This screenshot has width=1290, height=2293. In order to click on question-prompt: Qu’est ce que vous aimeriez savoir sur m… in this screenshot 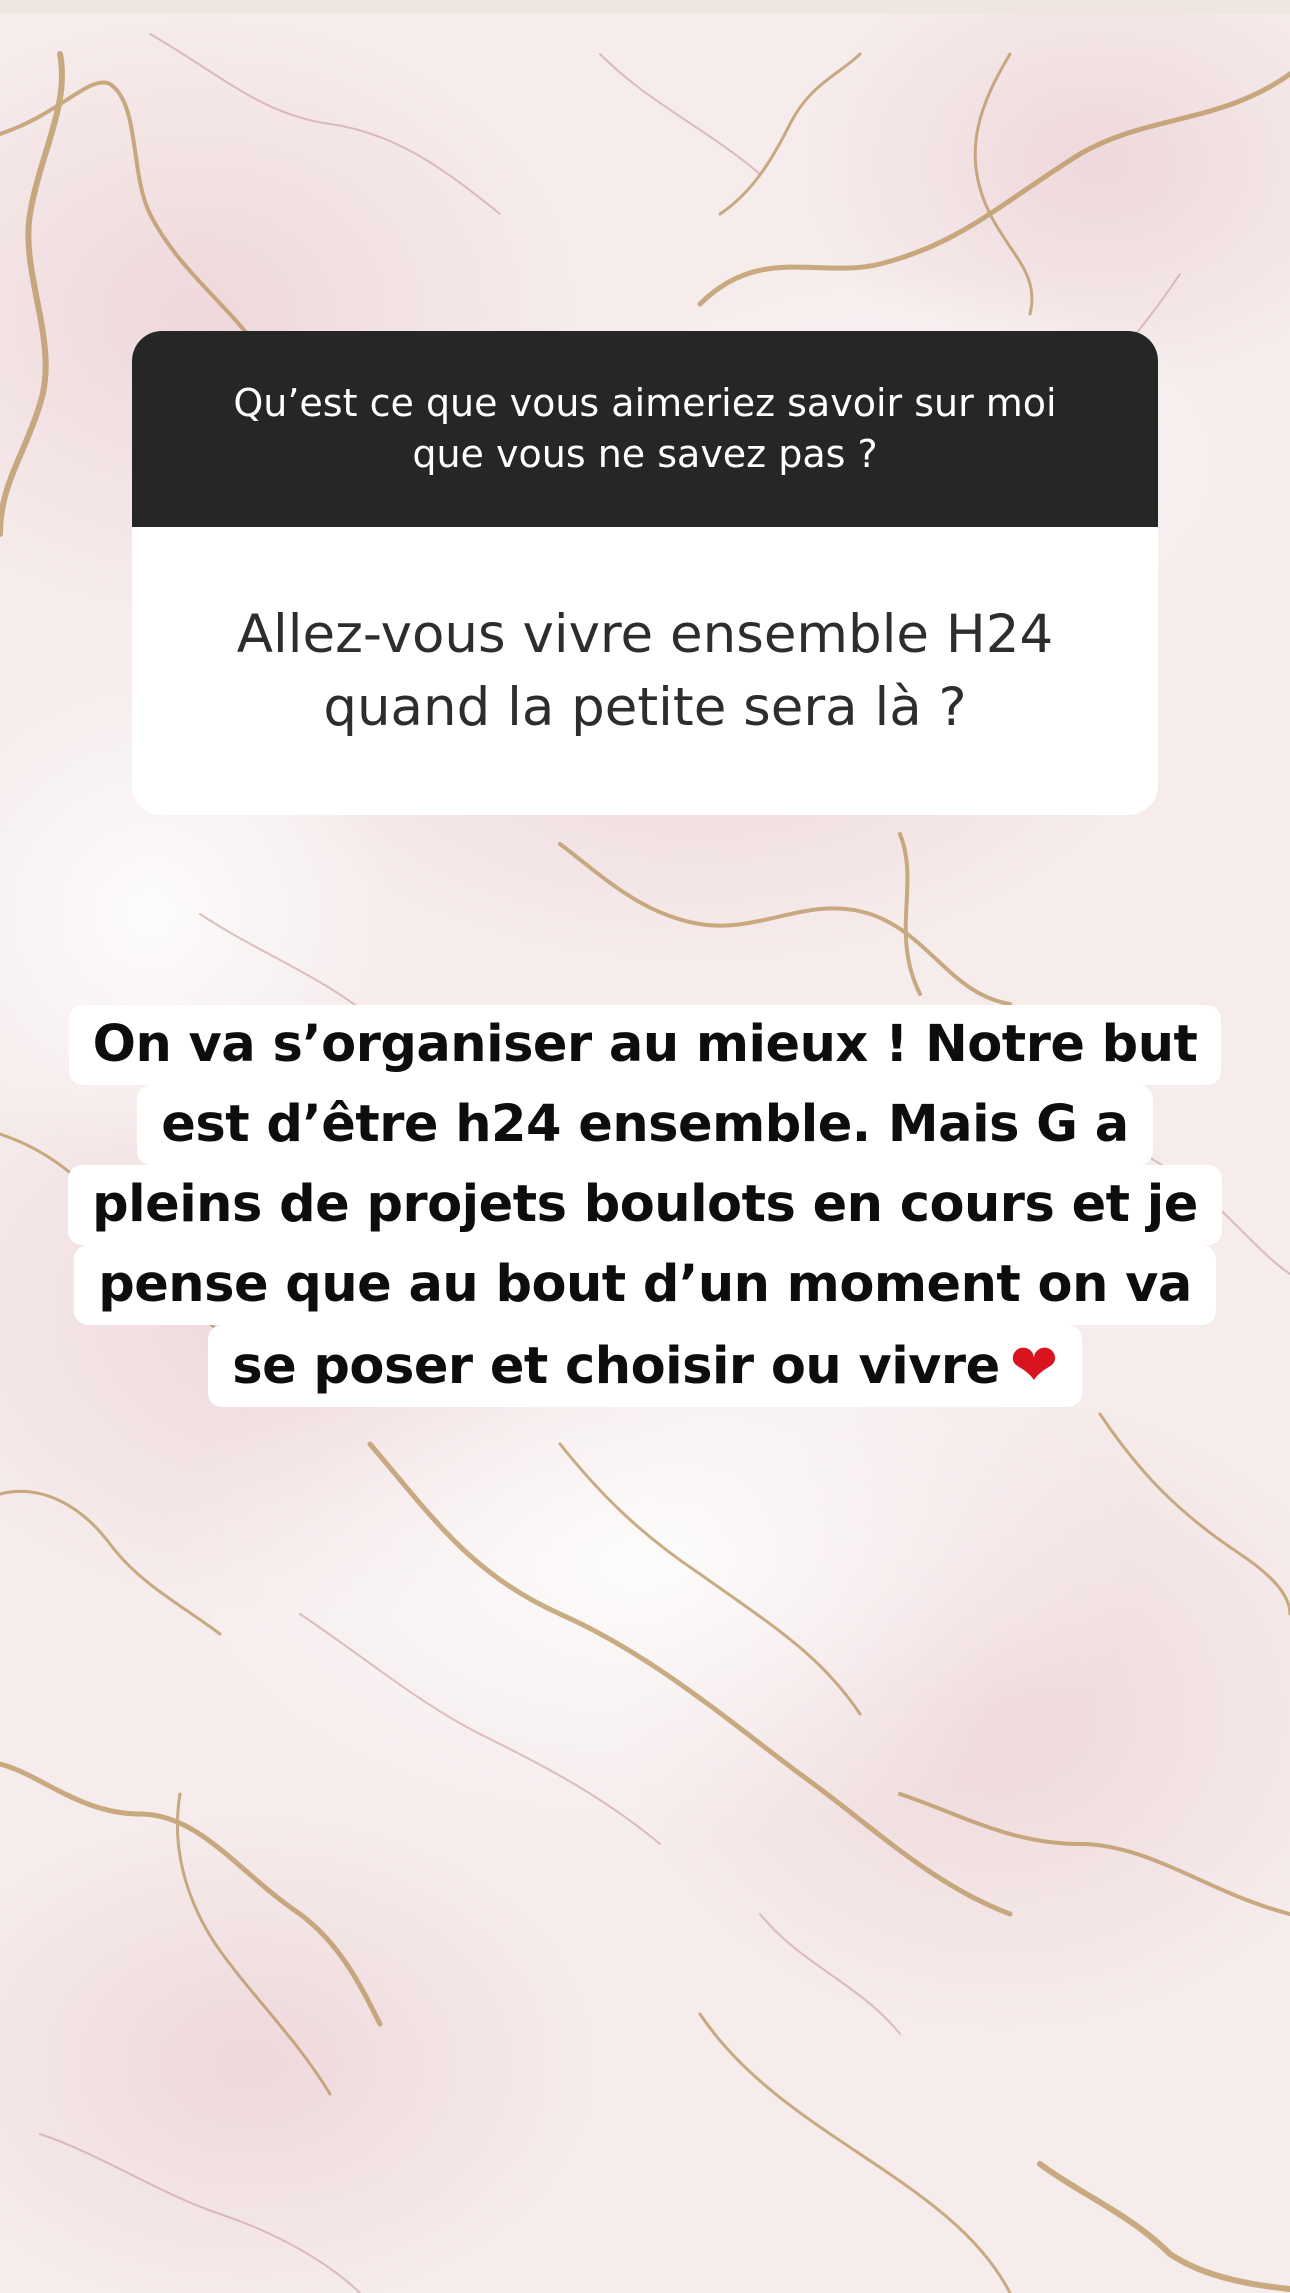, I will do `click(645, 429)`.